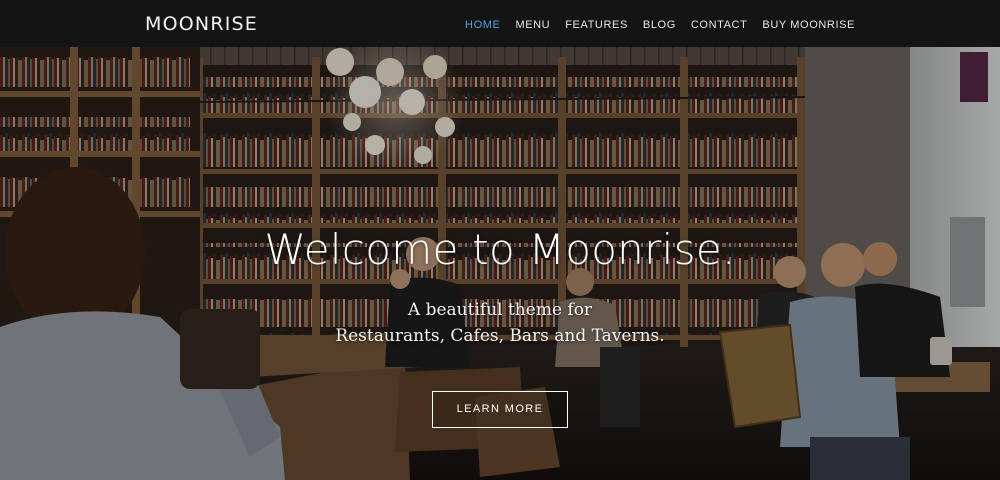 The height and width of the screenshot is (480, 1000). I want to click on nav-item-buy-moonrise: BUY MOONRISE, so click(808, 25).